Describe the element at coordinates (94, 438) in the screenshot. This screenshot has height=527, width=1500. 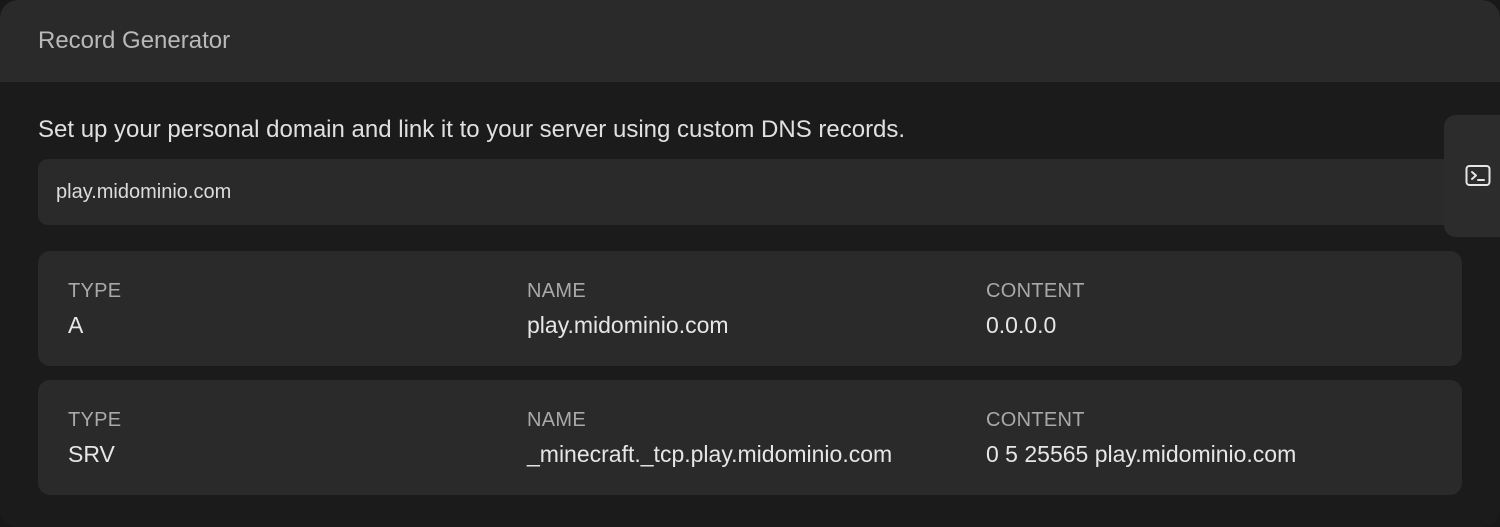
I see `record-type-column: TYPE SRV` at that location.